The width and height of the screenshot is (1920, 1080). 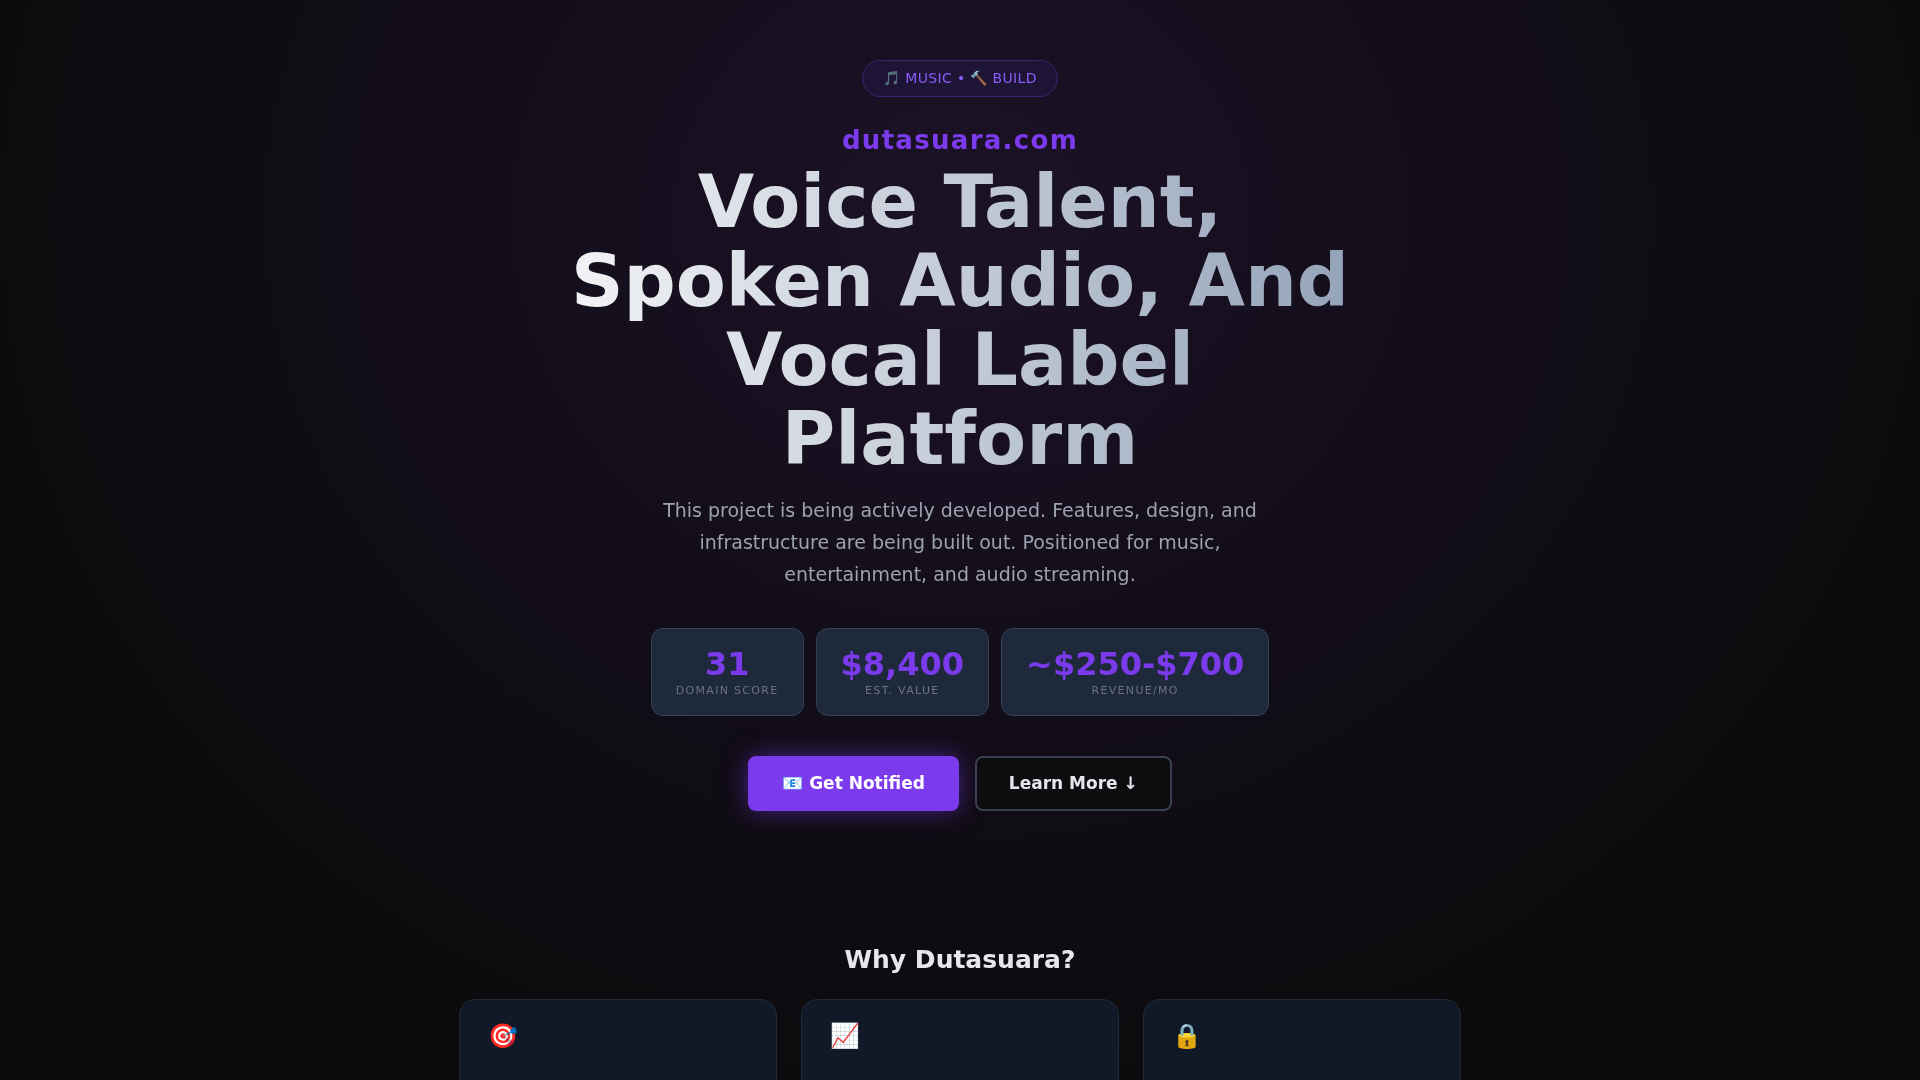 I want to click on section-title: Why Dutasuara?, so click(x=960, y=960).